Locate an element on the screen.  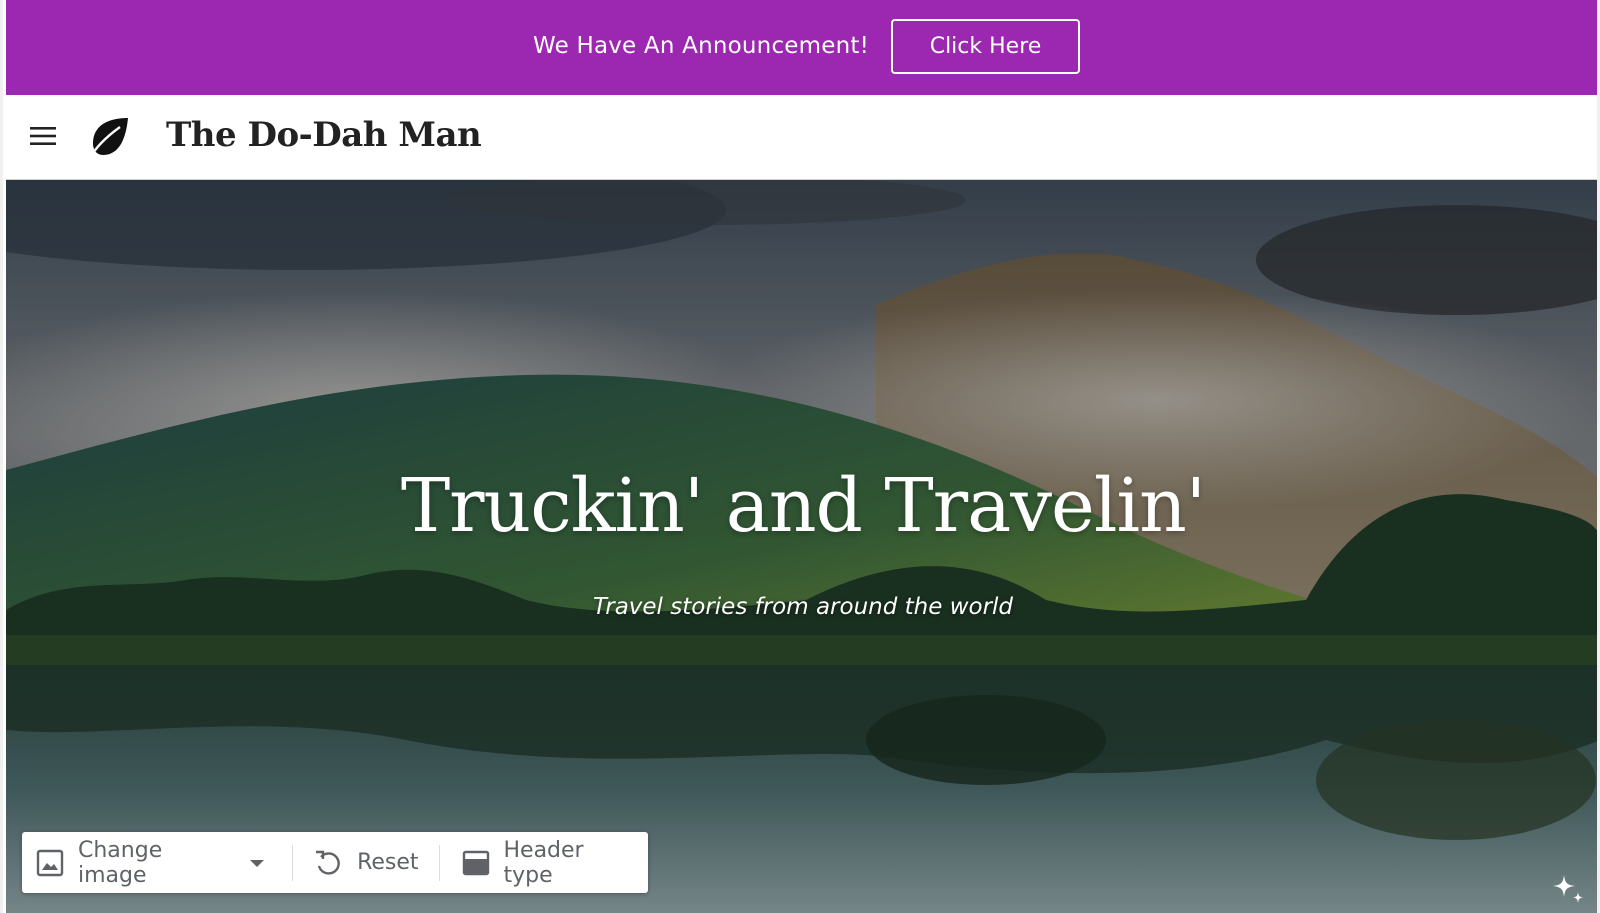
header-edit-toolbar: Change image Reset Header type is located at coordinates (335, 862).